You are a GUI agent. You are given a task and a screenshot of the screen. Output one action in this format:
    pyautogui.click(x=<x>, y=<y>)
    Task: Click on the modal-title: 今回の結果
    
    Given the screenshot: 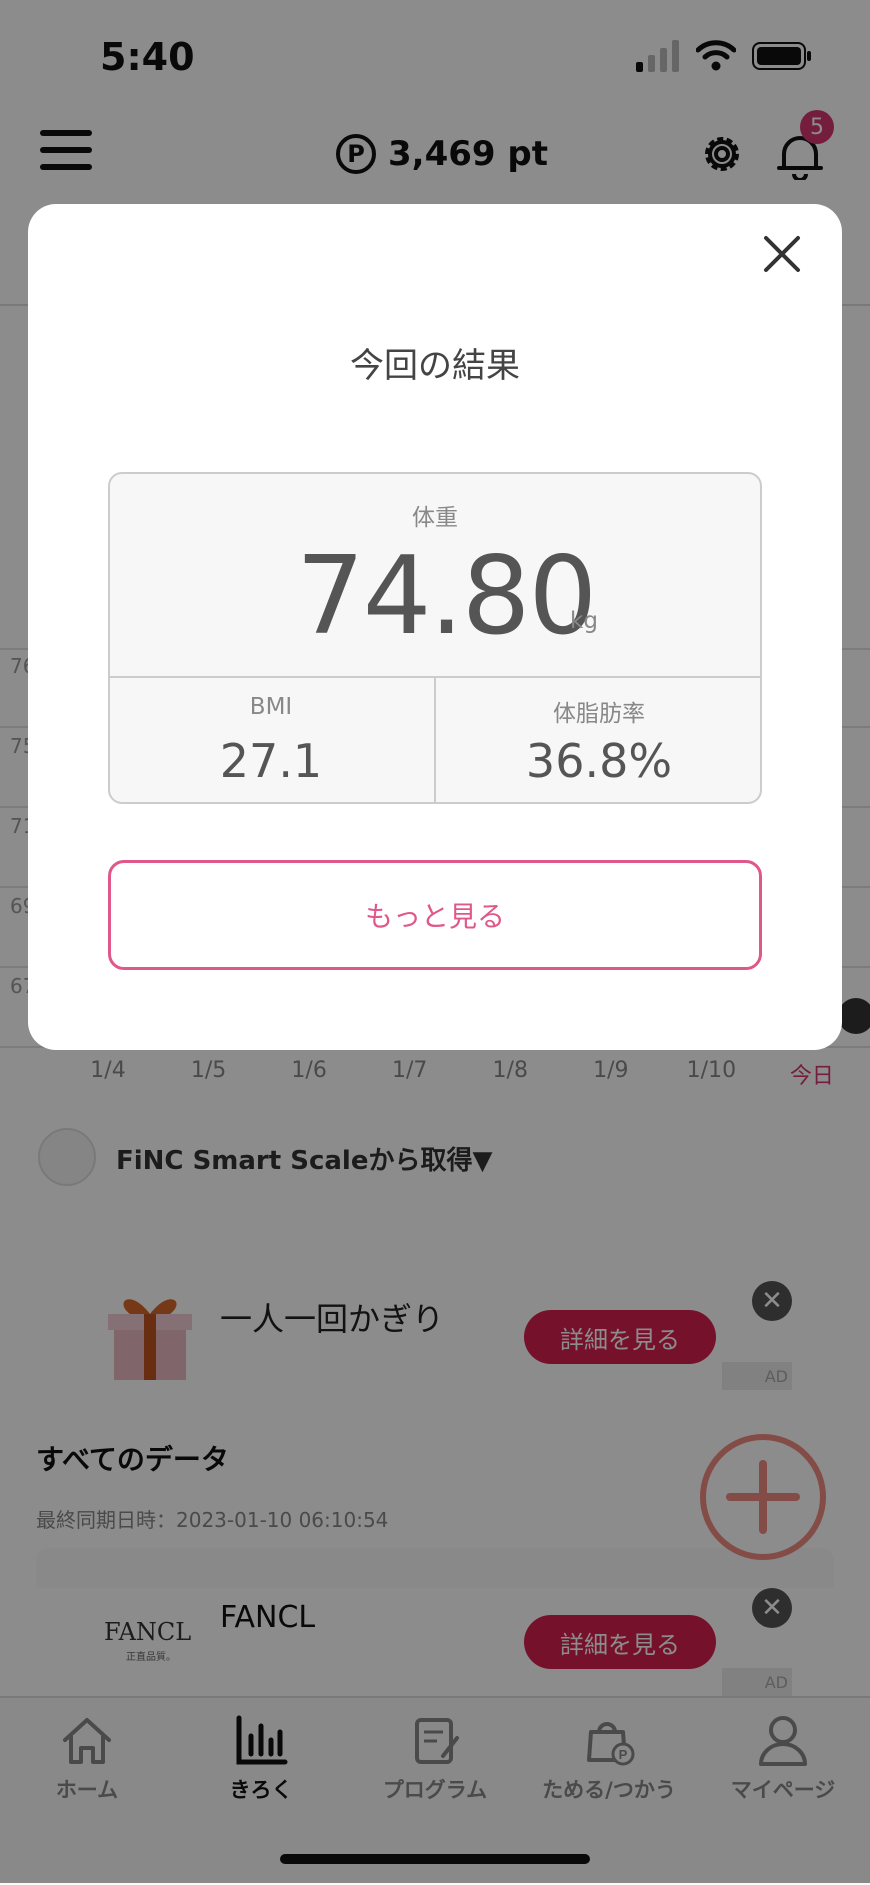 What is the action you would take?
    pyautogui.click(x=435, y=366)
    